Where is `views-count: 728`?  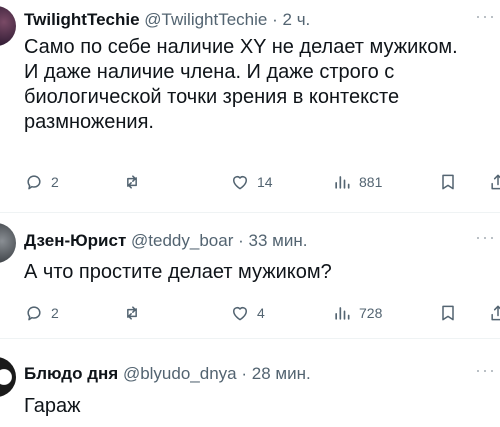 views-count: 728 is located at coordinates (371, 313).